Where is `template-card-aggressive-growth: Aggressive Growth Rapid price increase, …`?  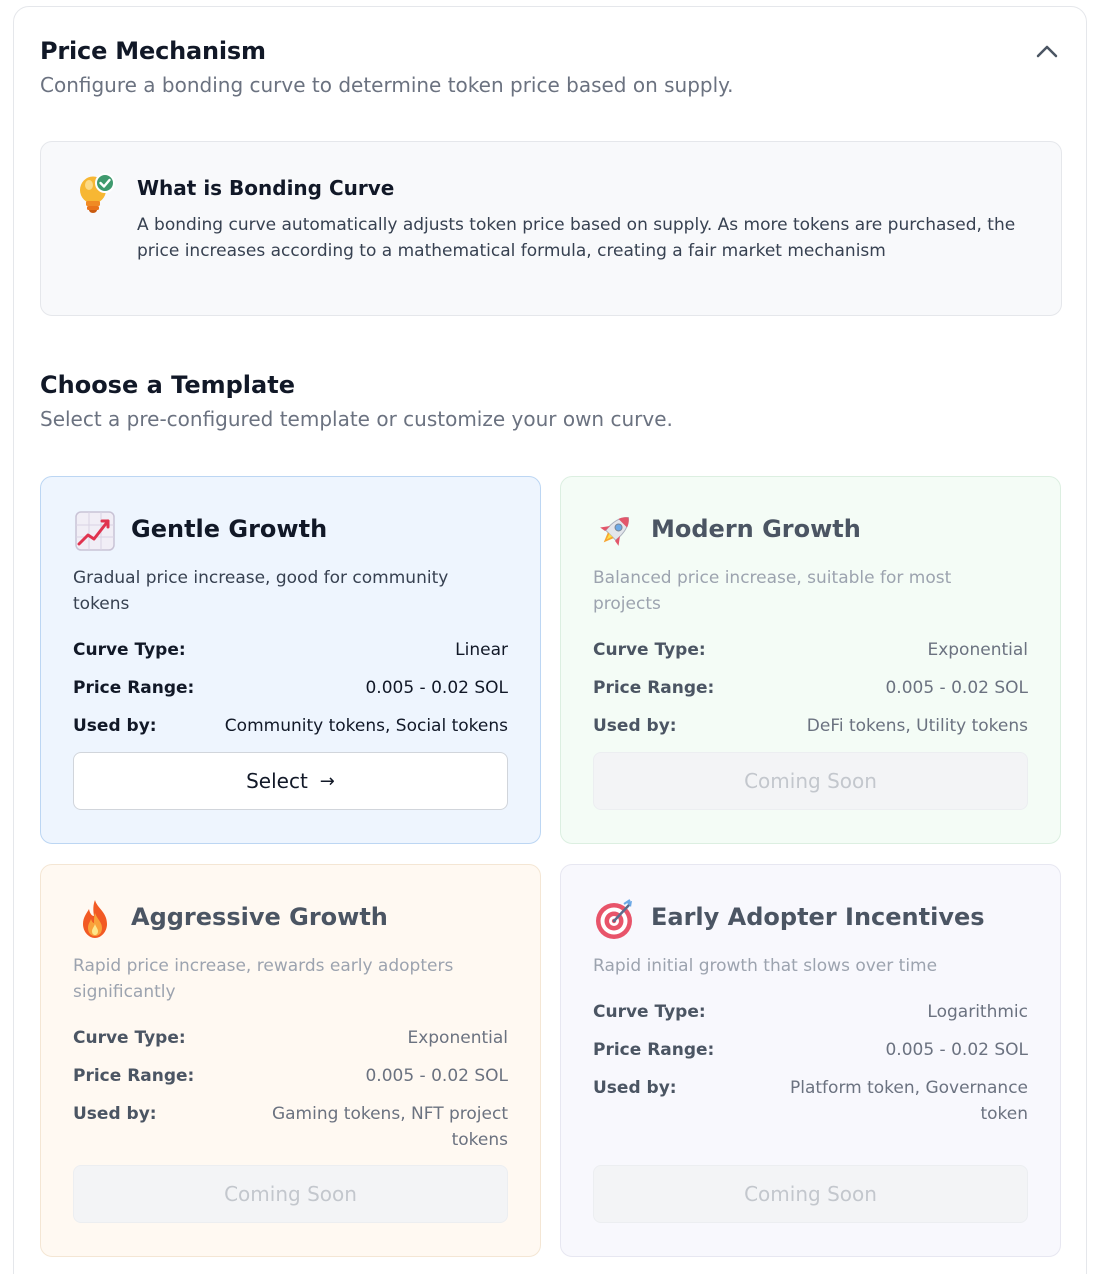 template-card-aggressive-growth: Aggressive Growth Rapid price increase, … is located at coordinates (290, 1060).